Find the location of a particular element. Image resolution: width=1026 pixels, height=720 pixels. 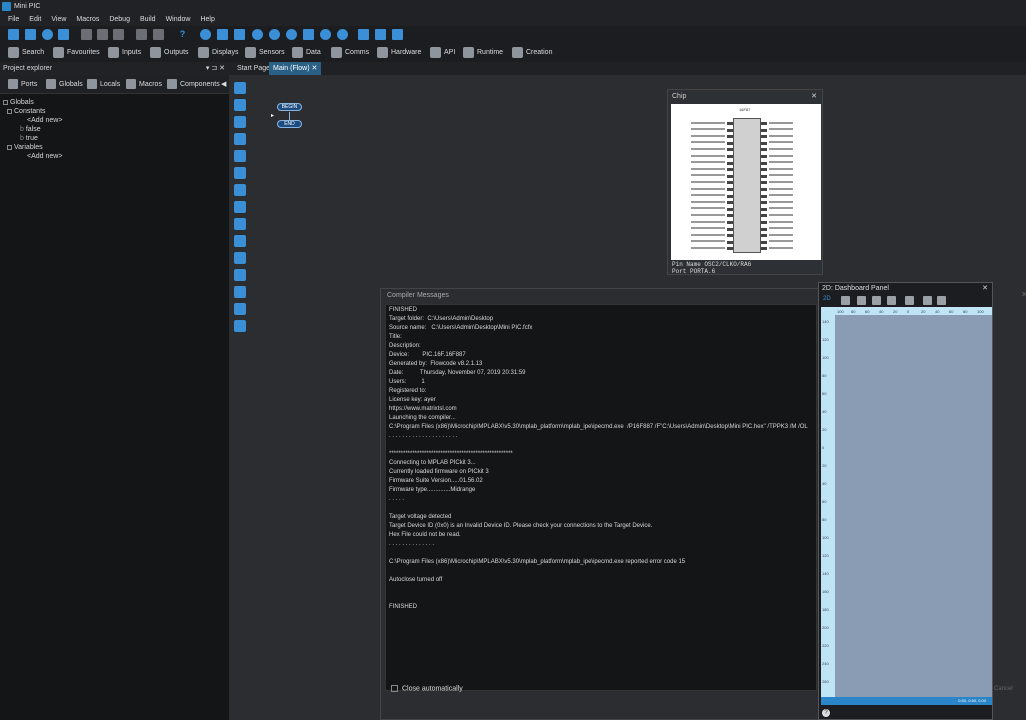

flow-end: END is located at coordinates (289, 124).